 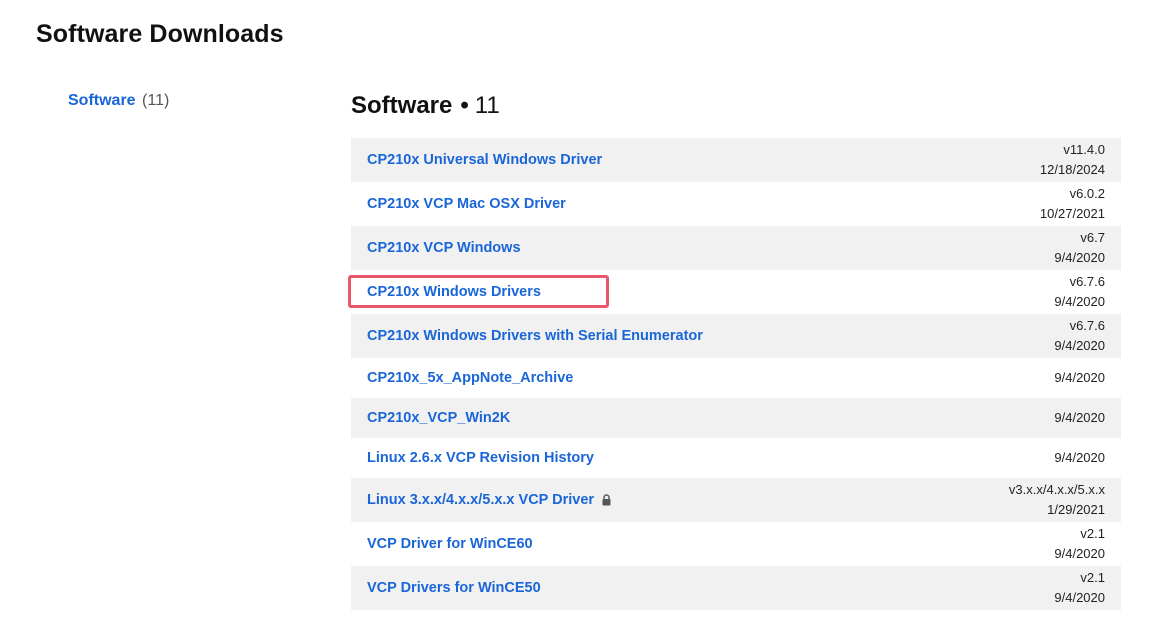 What do you see at coordinates (478, 291) in the screenshot?
I see `highlight-box` at bounding box center [478, 291].